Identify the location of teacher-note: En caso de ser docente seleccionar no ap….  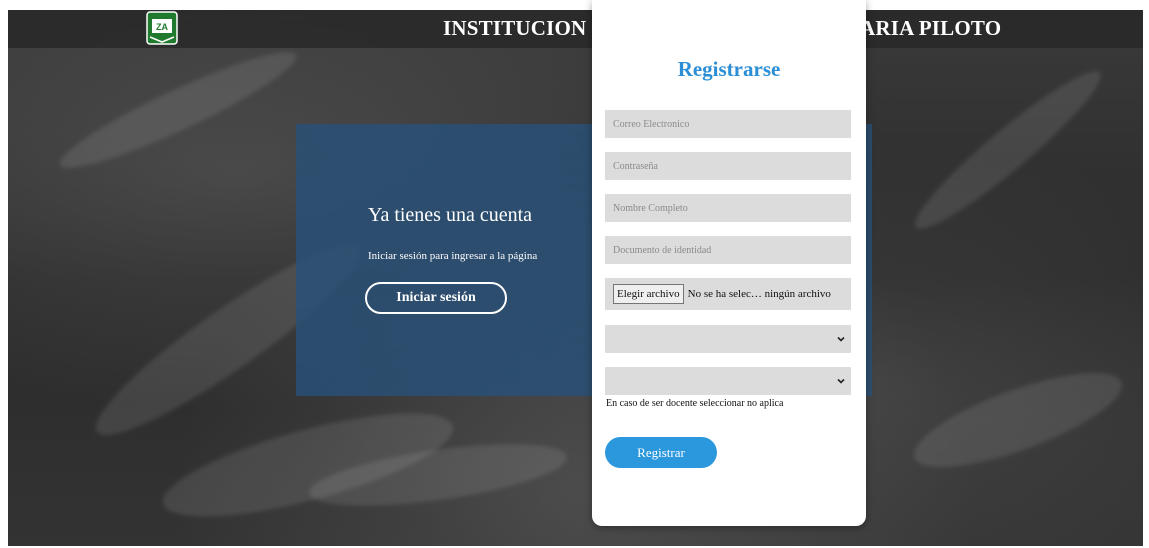
(695, 403).